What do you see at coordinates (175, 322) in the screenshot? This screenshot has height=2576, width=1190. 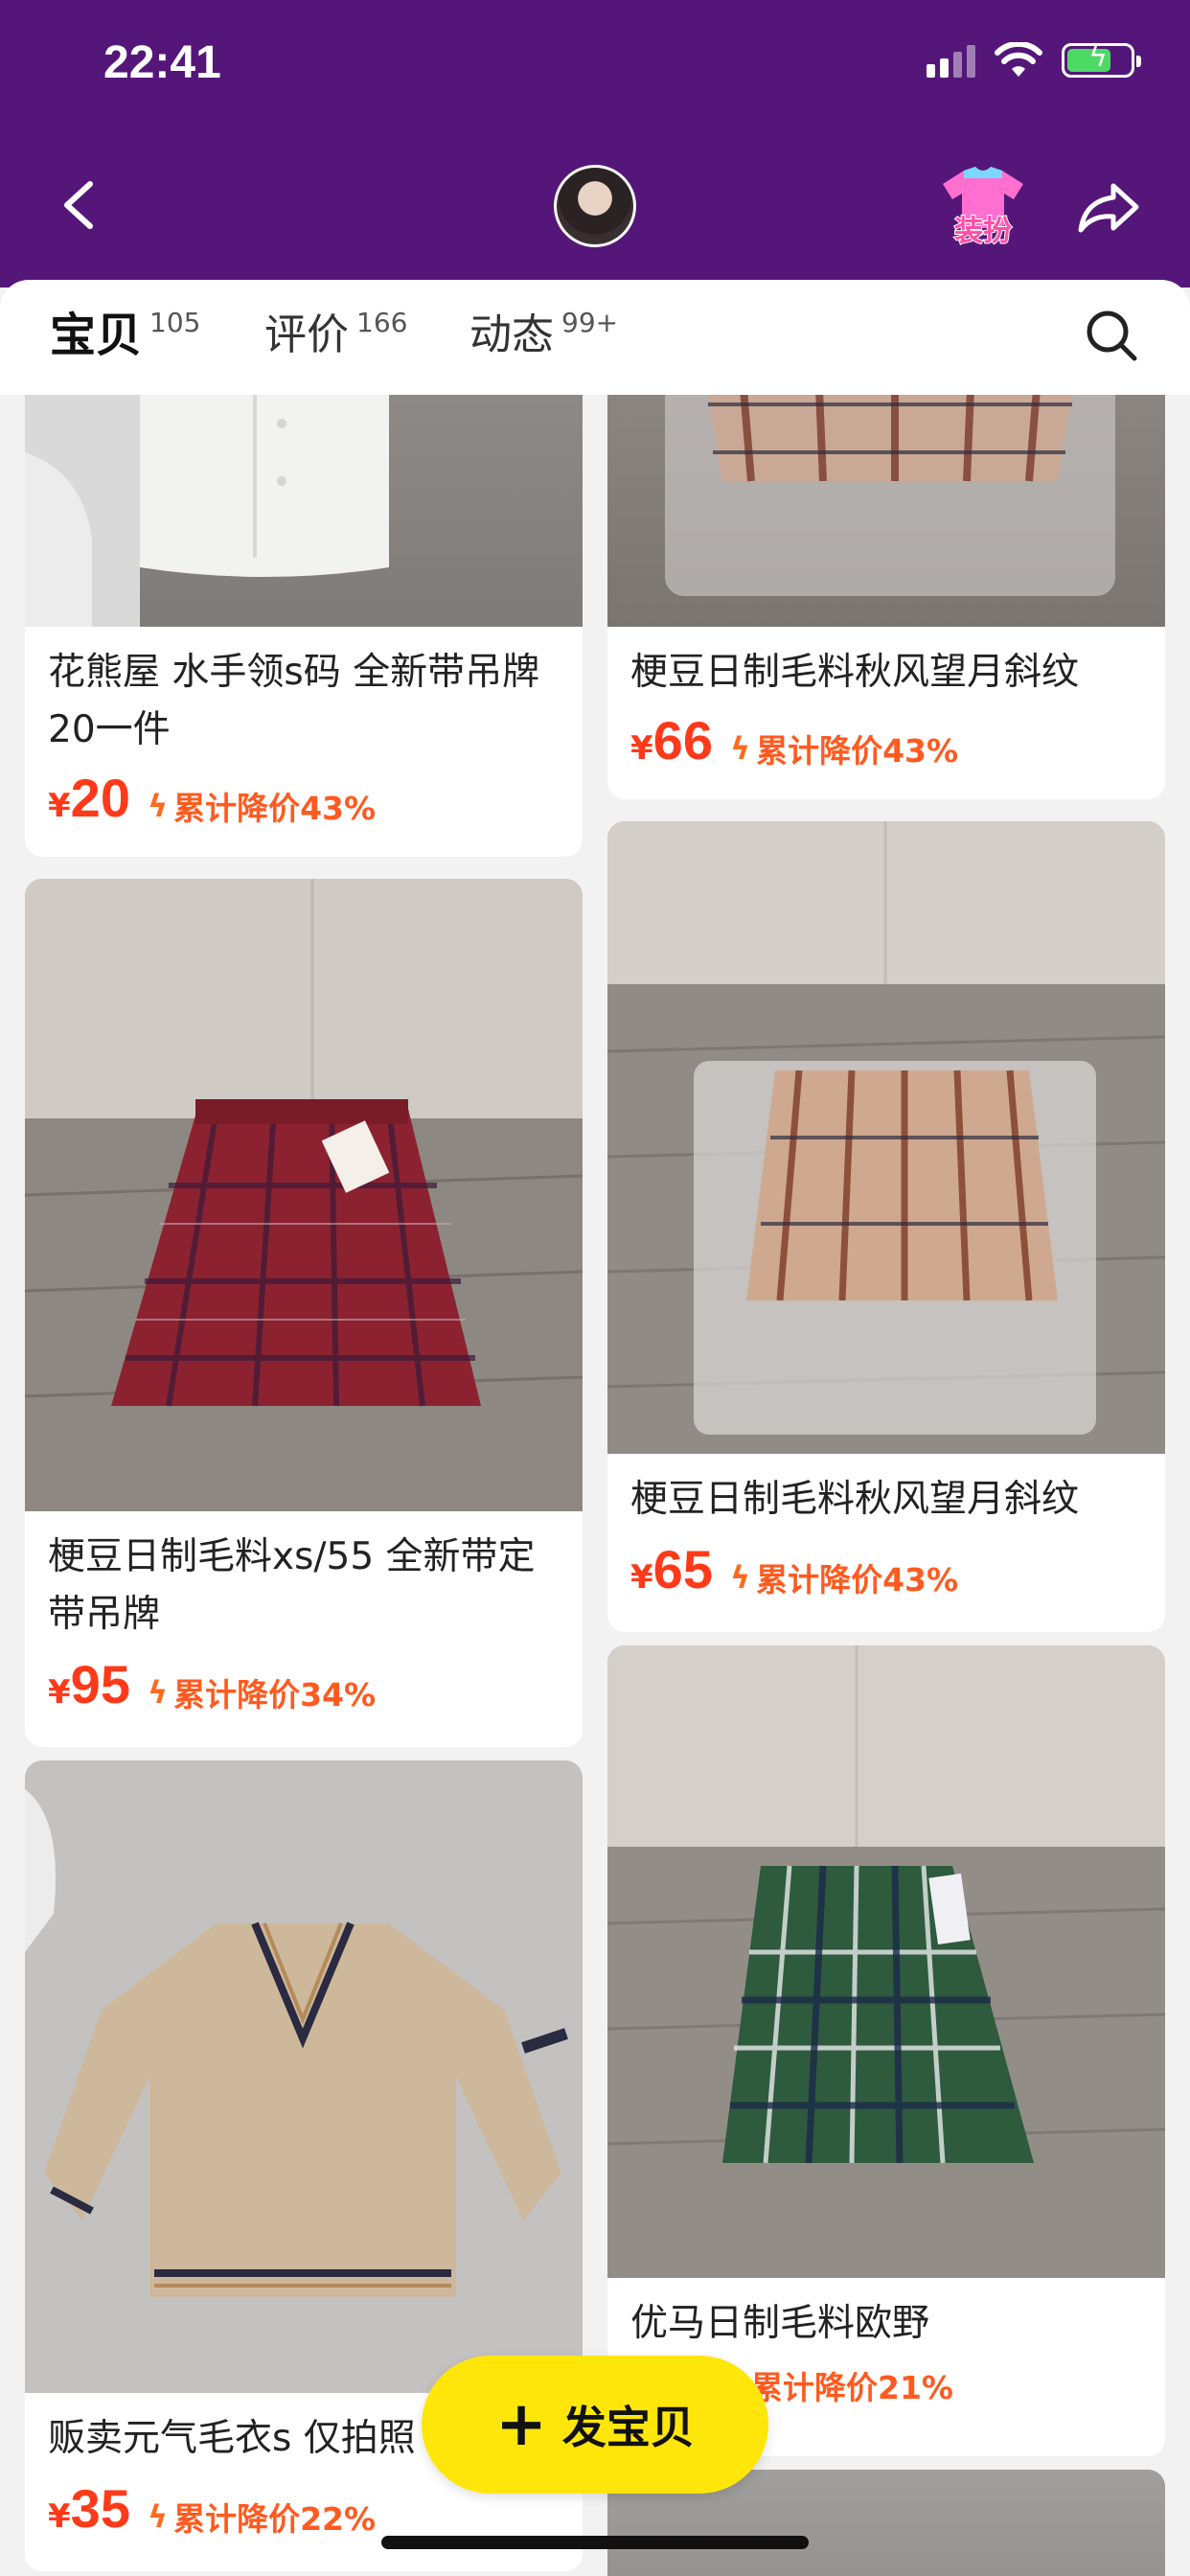 I see `tab-items-count: 105` at bounding box center [175, 322].